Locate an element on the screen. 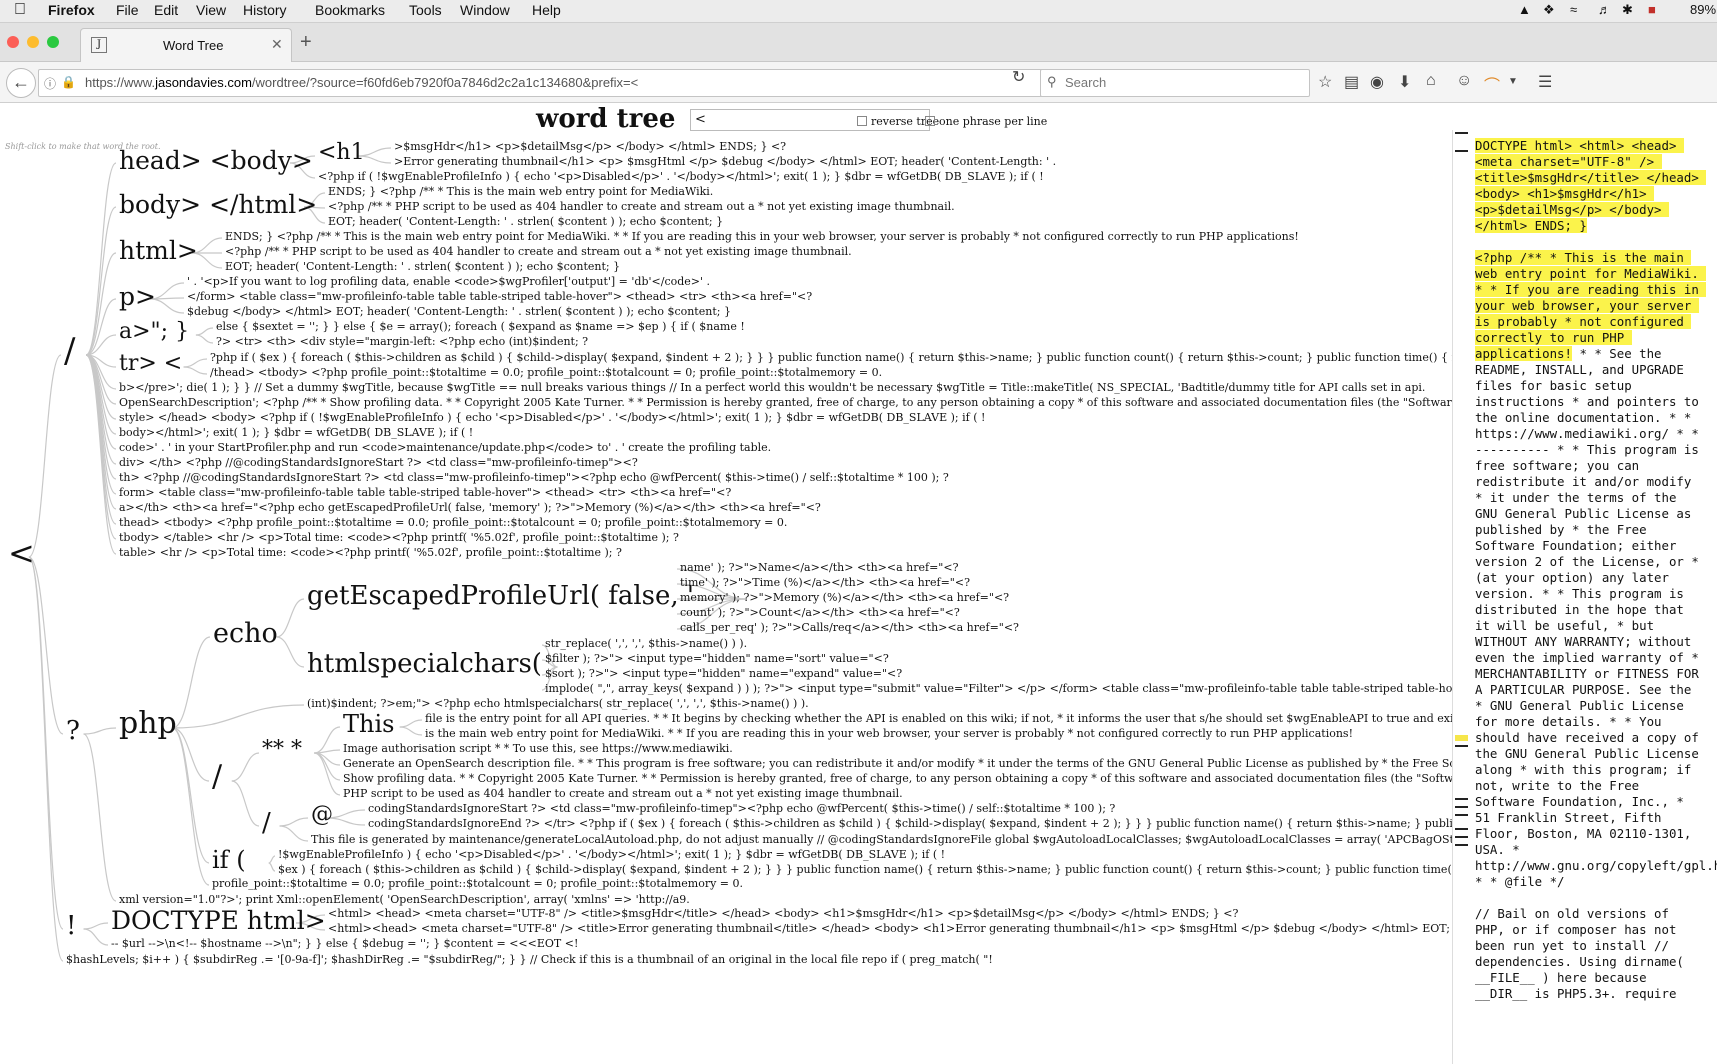  tree-node: ** * is located at coordinates (282, 750).